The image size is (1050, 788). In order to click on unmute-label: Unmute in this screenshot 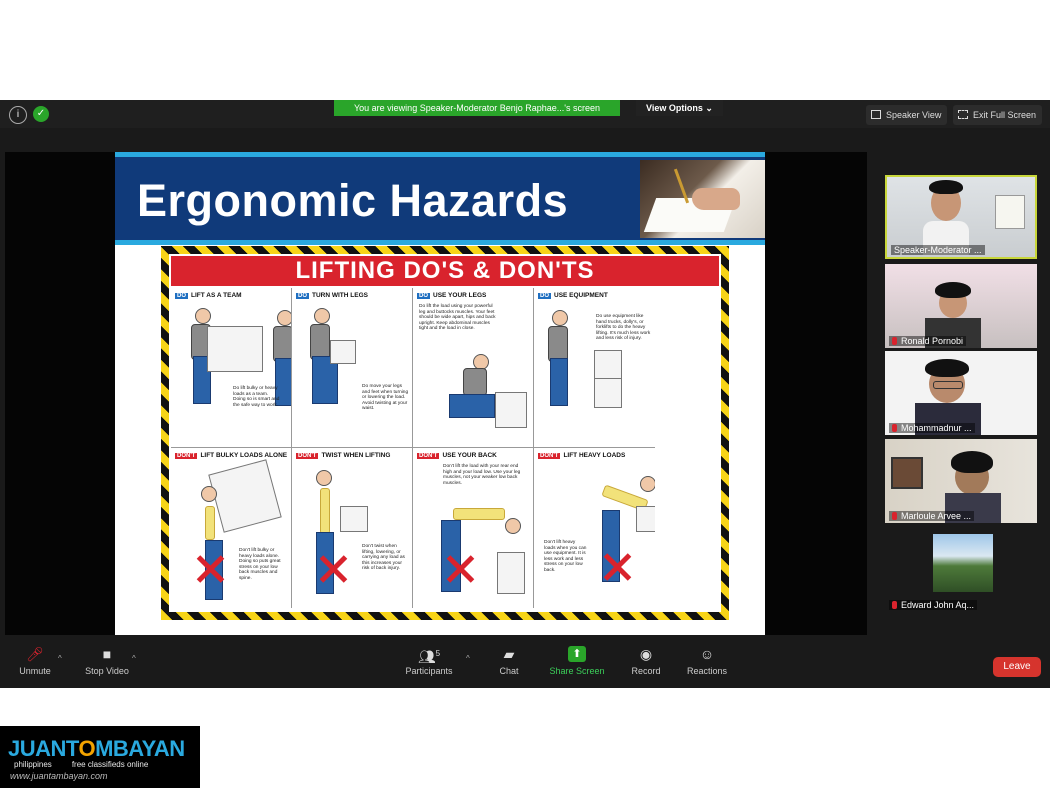, I will do `click(35, 671)`.